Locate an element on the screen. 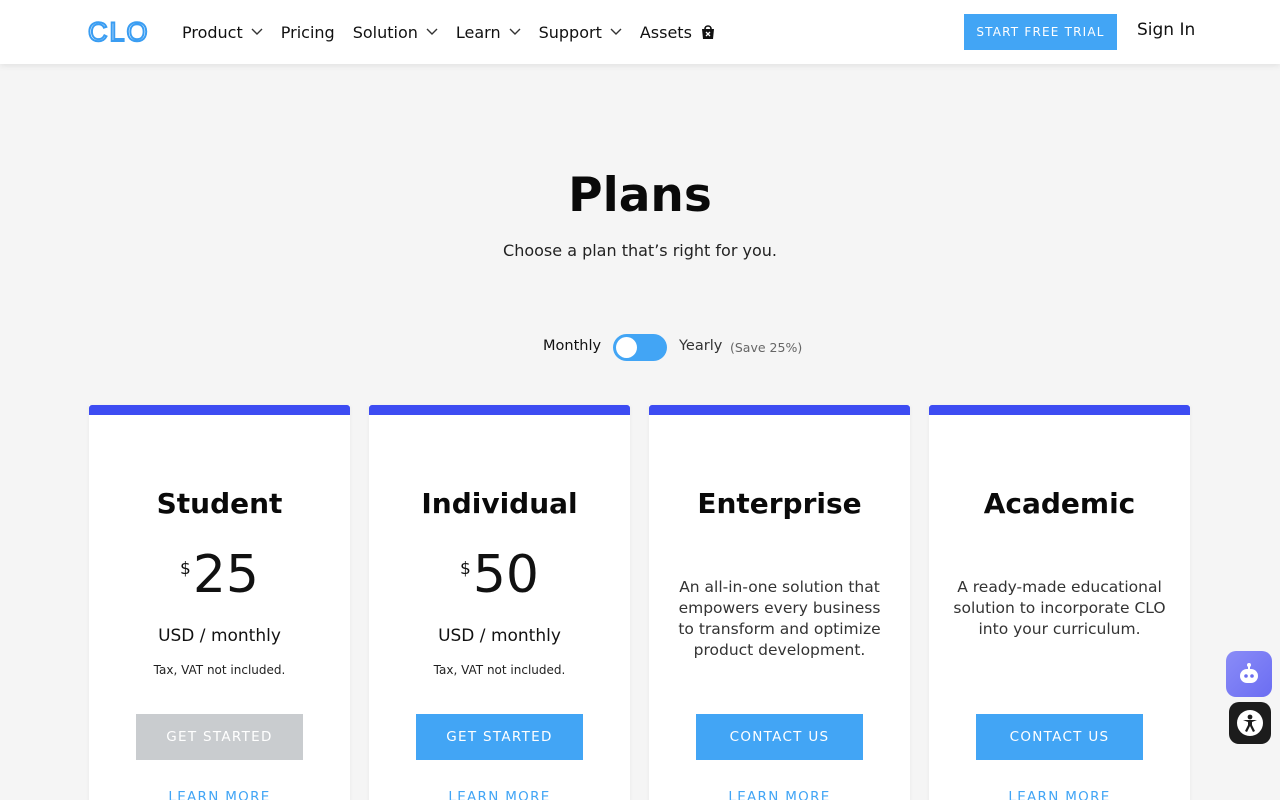  price-amount: 25 is located at coordinates (225, 575).